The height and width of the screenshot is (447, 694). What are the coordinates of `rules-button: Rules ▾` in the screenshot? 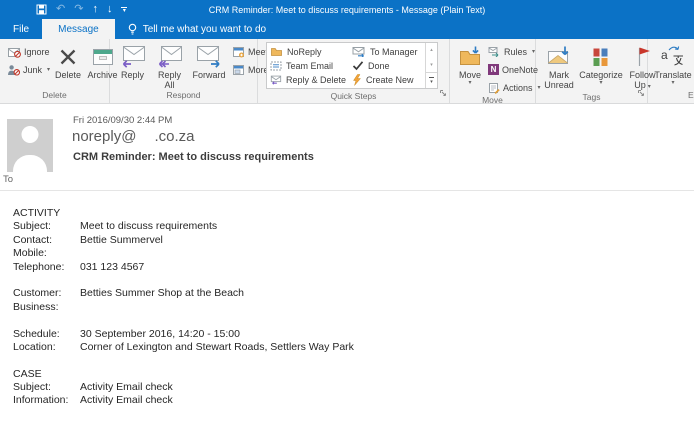 It's located at (514, 51).